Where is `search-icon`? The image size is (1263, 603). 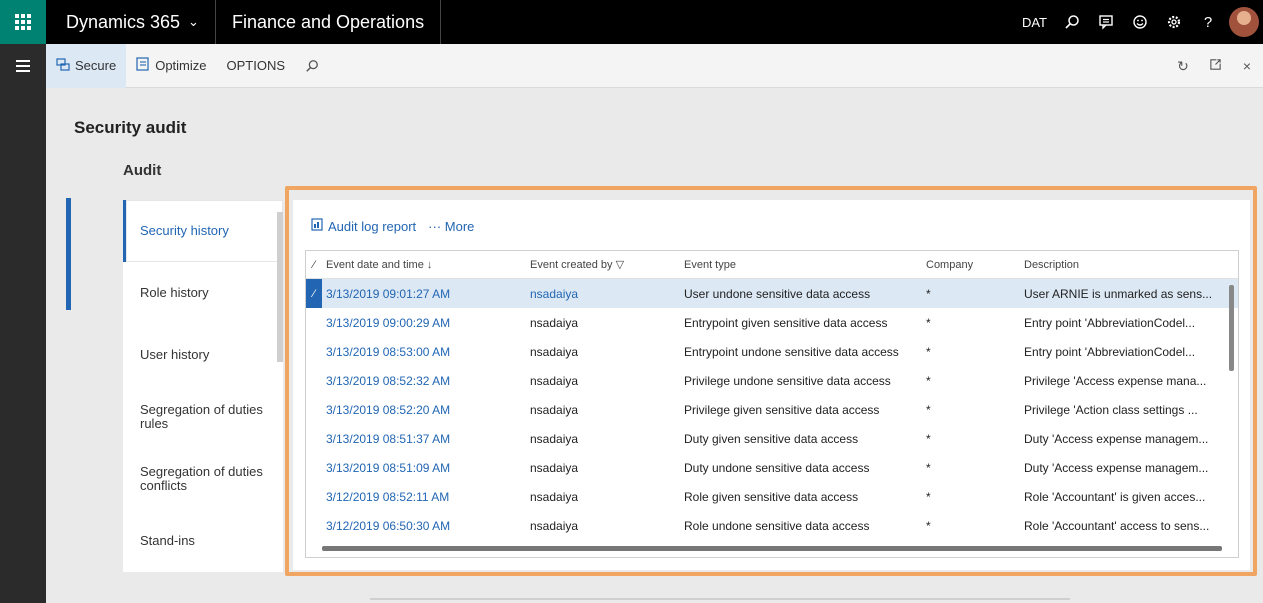 search-icon is located at coordinates (1072, 22).